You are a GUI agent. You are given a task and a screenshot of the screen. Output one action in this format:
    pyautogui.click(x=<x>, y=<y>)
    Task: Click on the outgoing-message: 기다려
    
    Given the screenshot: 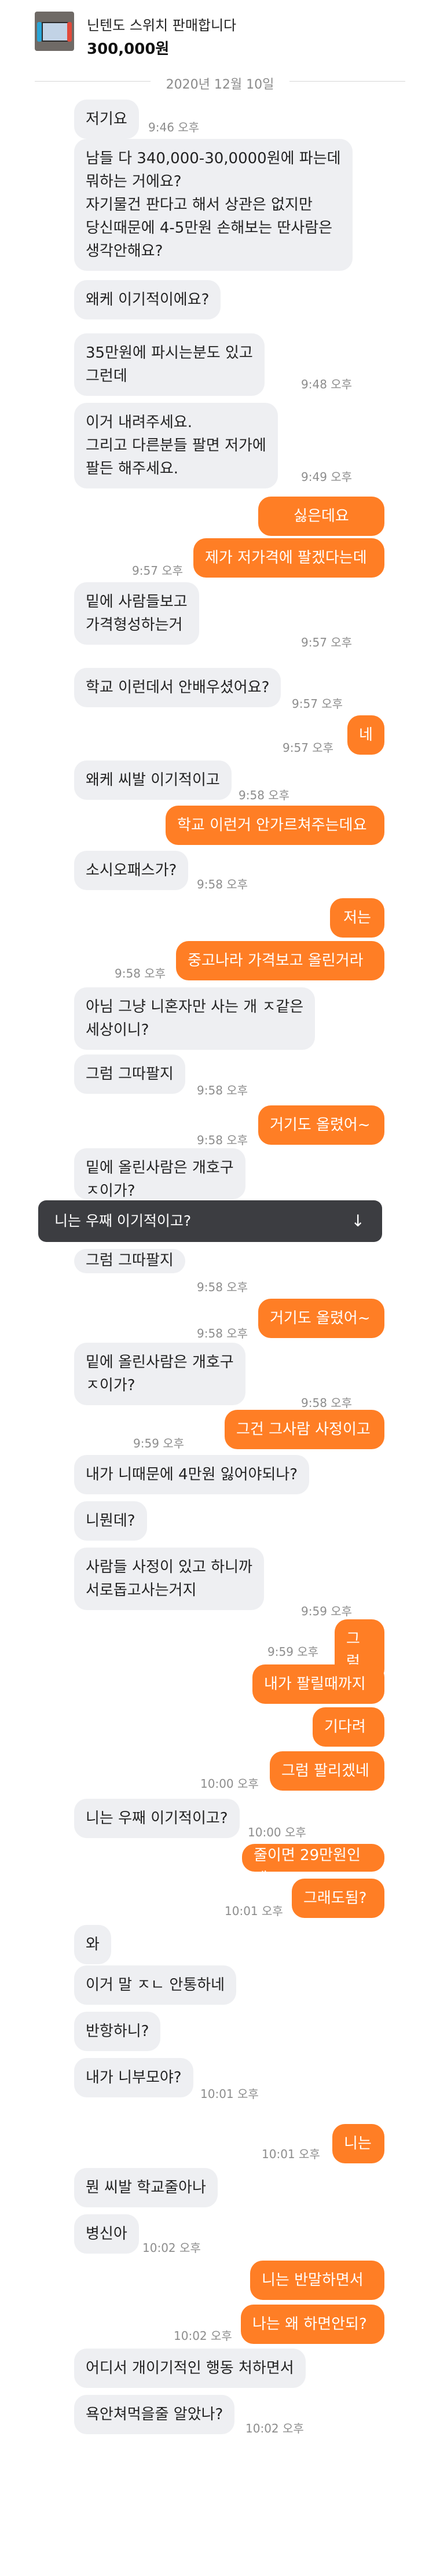 What is the action you would take?
    pyautogui.click(x=349, y=1727)
    